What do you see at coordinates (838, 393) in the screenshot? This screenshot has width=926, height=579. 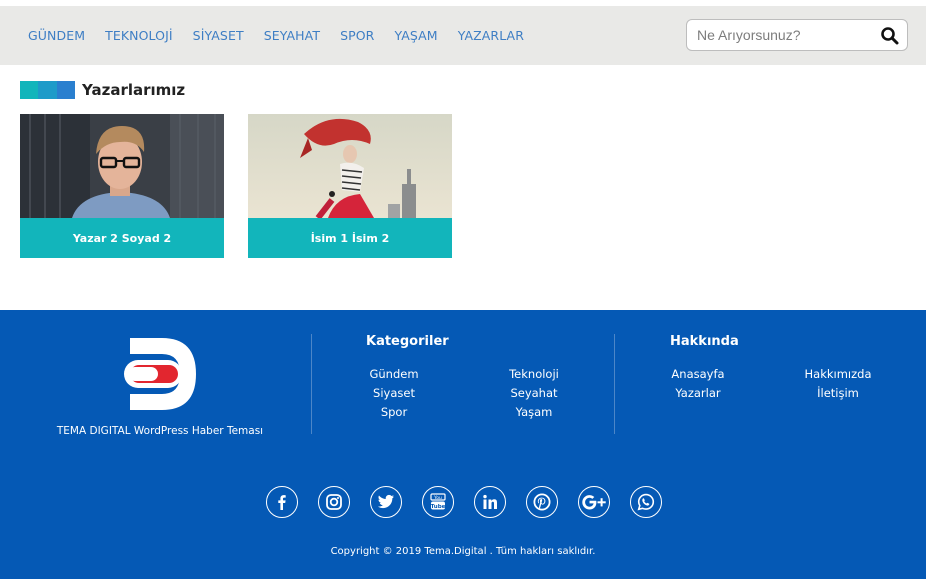 I see `footer-link-iletisim: İletişim` at bounding box center [838, 393].